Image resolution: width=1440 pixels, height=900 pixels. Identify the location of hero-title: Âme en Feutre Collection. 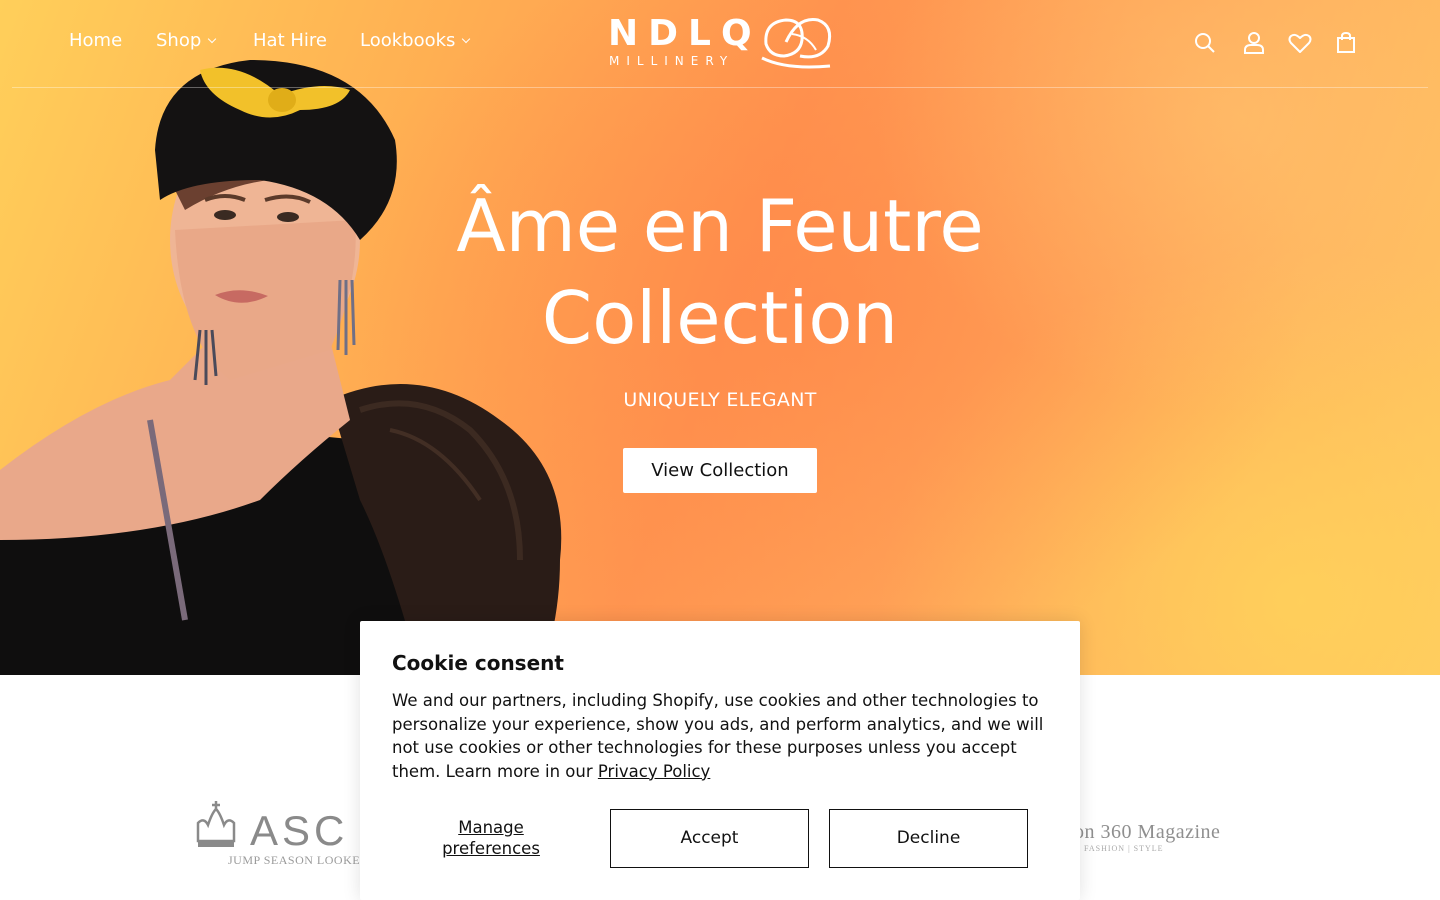
(720, 272).